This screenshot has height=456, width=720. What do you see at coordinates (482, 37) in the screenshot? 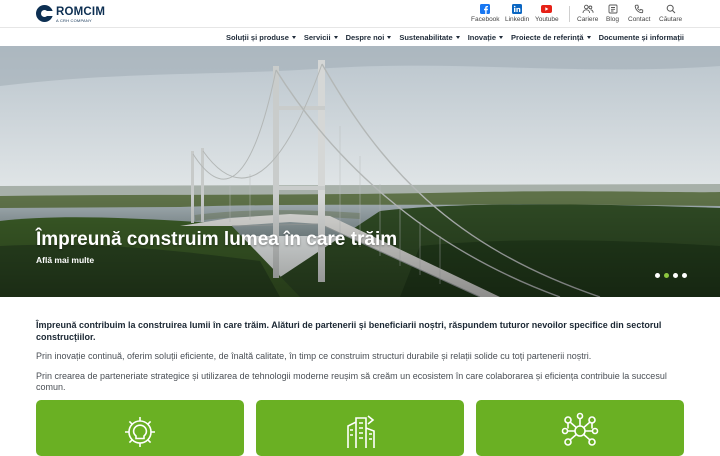
I see `nav-label: Inovație` at bounding box center [482, 37].